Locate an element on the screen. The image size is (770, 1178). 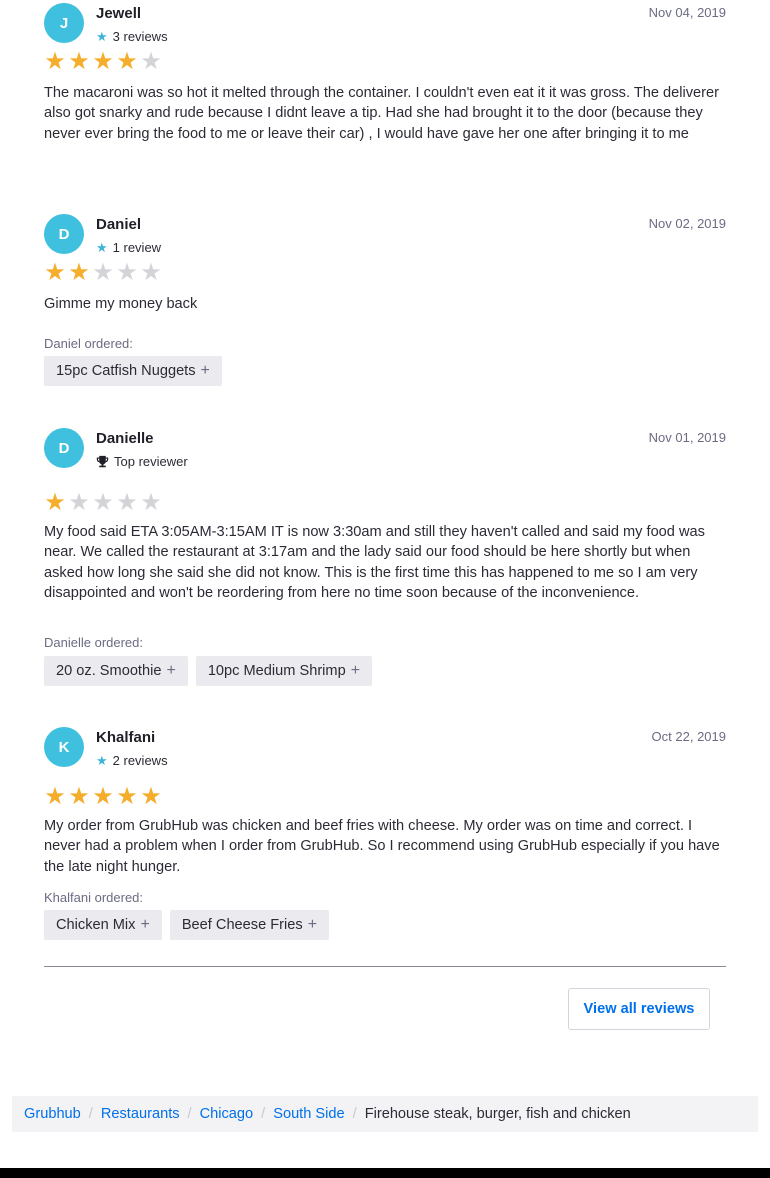
reviewer-meta: ★ 1 review is located at coordinates (128, 247).